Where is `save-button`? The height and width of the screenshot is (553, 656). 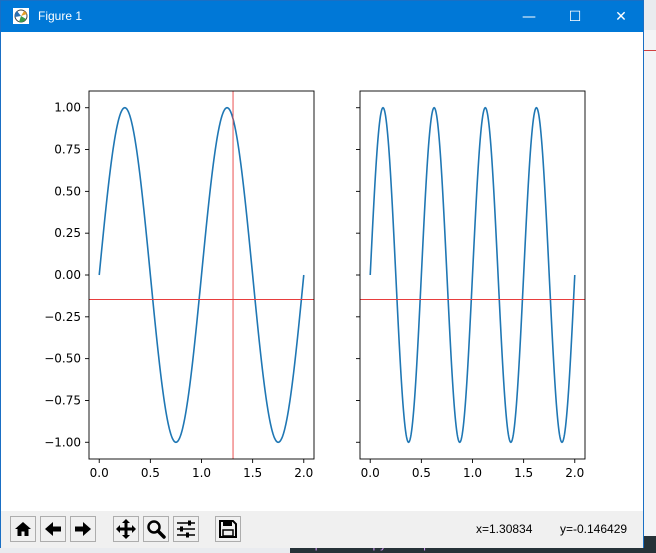 save-button is located at coordinates (228, 529).